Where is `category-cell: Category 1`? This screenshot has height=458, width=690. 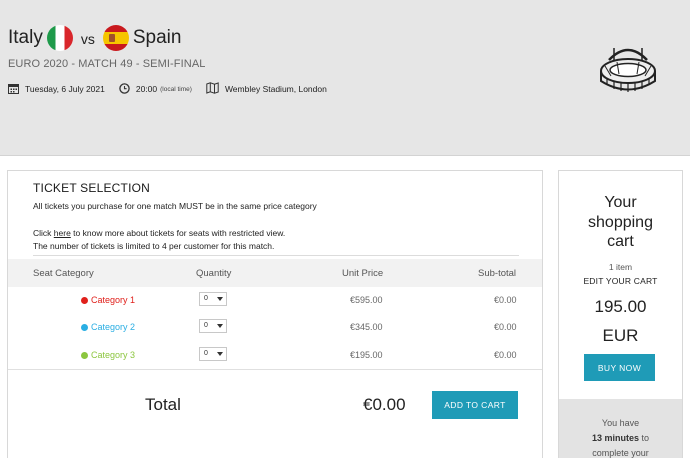
category-cell: Category 1 is located at coordinates (108, 300).